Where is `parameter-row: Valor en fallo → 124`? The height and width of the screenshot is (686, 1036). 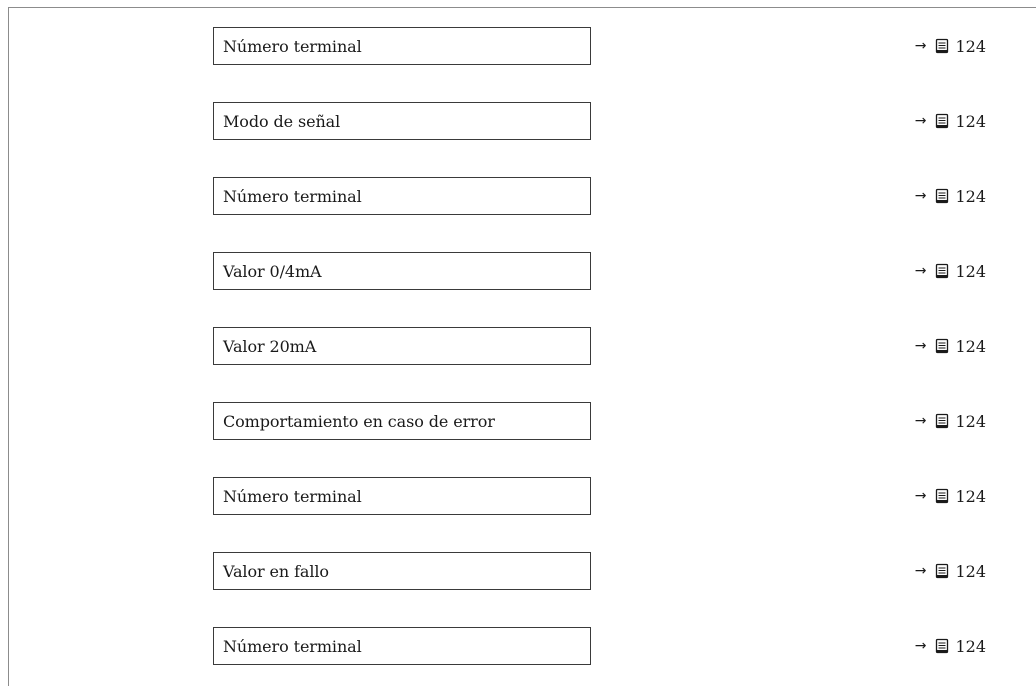
parameter-row: Valor en fallo → 124 is located at coordinates (518, 572).